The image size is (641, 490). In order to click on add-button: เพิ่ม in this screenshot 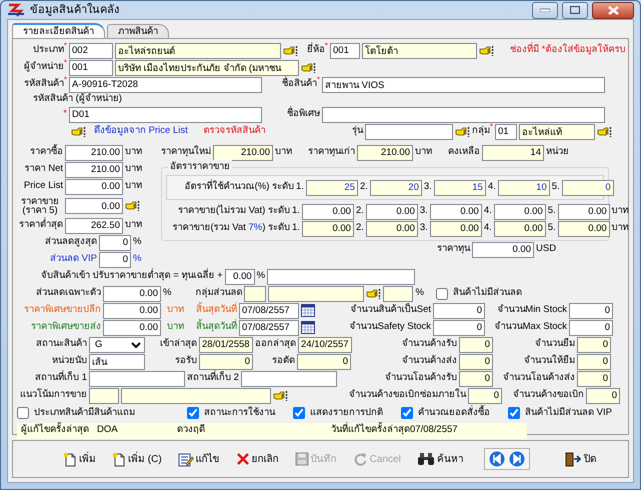, I will do `click(79, 459)`.